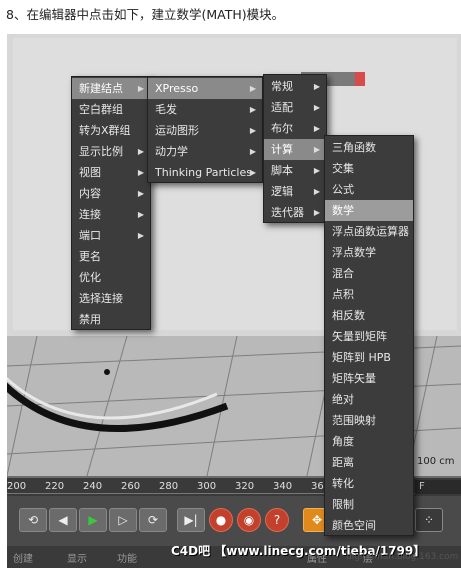 Image resolution: width=461 pixels, height=568 pixels. What do you see at coordinates (369, 252) in the screenshot?
I see `menu4-item: 浮点数学` at bounding box center [369, 252].